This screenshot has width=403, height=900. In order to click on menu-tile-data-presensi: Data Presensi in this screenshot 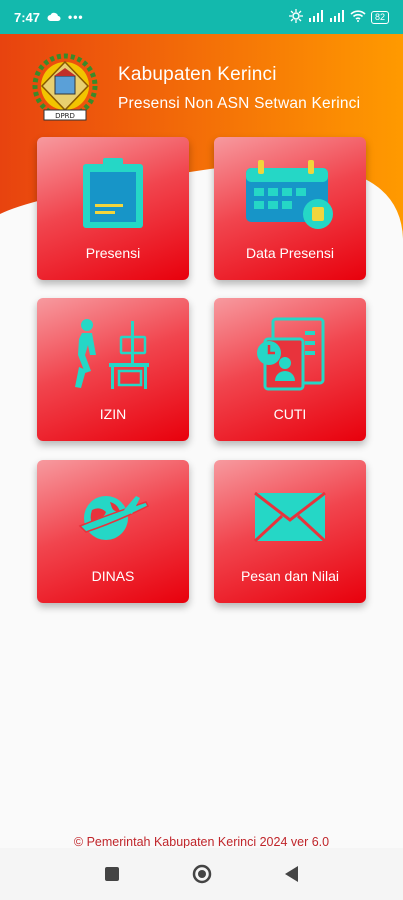, I will do `click(290, 208)`.